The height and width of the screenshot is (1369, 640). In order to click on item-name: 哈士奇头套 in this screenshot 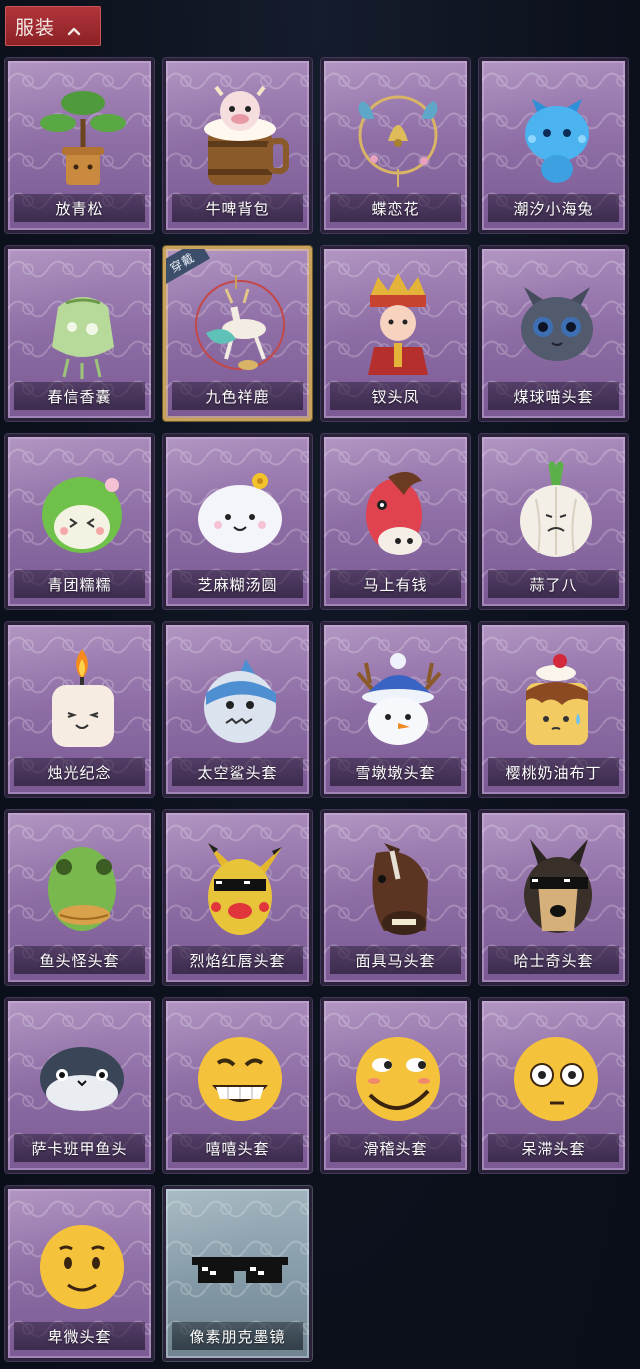, I will do `click(553, 960)`.